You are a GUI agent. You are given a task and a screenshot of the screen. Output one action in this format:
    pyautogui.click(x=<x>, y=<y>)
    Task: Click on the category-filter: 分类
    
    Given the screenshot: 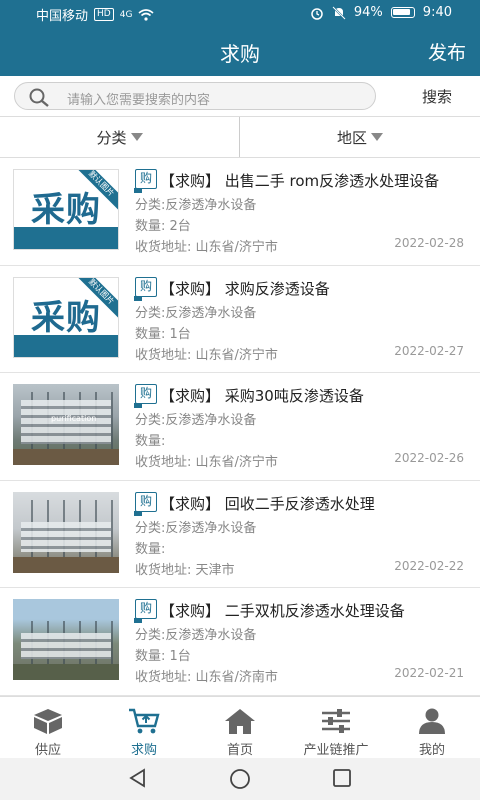 What is the action you would take?
    pyautogui.click(x=120, y=137)
    